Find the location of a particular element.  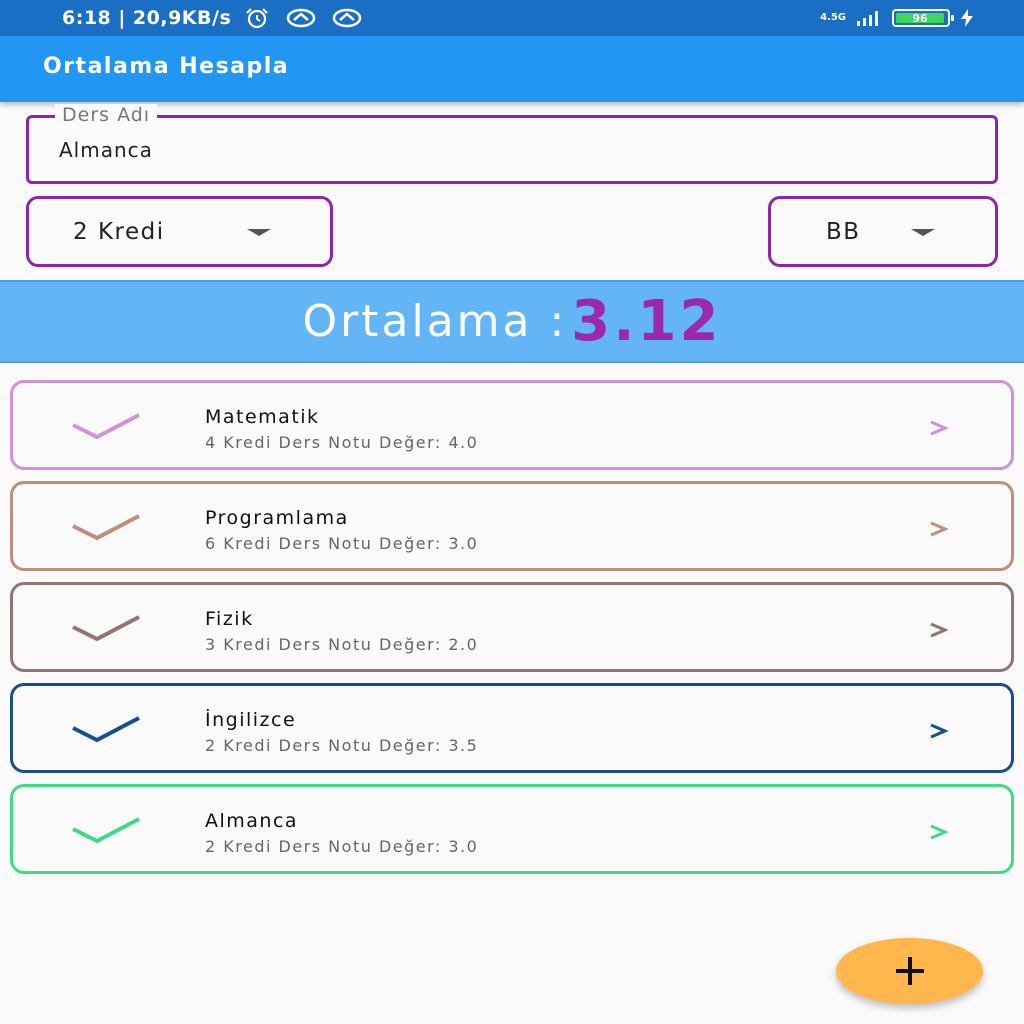

course-detail: 4 Kredi Ders Notu Değer: 4.0 is located at coordinates (342, 442).